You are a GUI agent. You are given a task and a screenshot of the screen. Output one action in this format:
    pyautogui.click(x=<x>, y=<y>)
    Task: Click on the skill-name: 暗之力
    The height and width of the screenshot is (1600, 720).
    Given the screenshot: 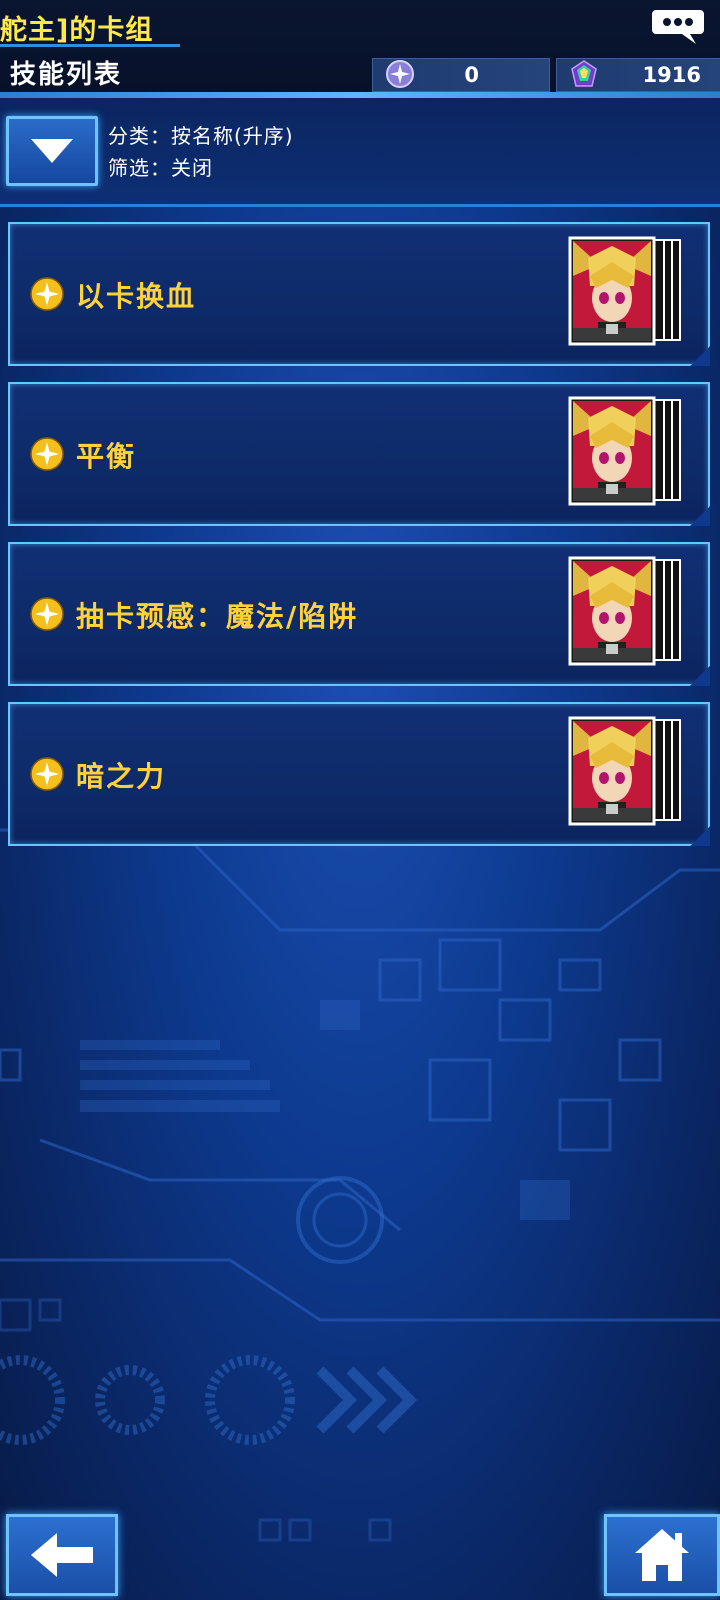 What is the action you would take?
    pyautogui.click(x=121, y=776)
    